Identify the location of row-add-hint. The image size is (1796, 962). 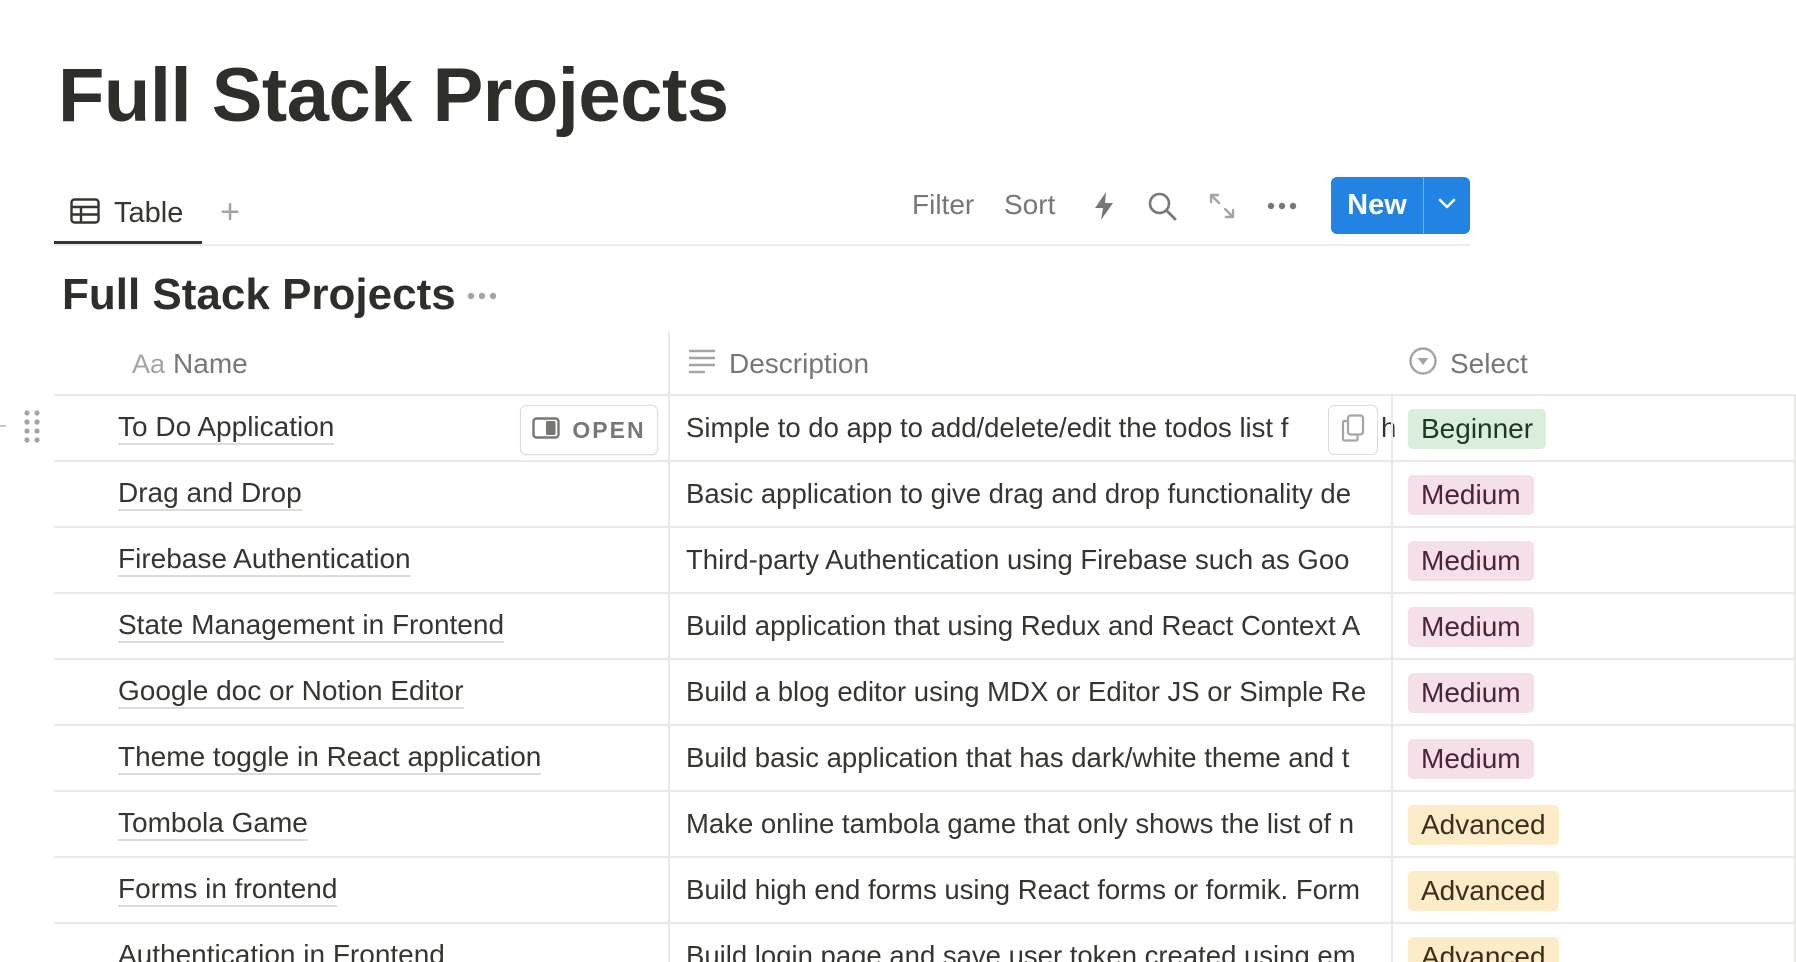
(3, 426).